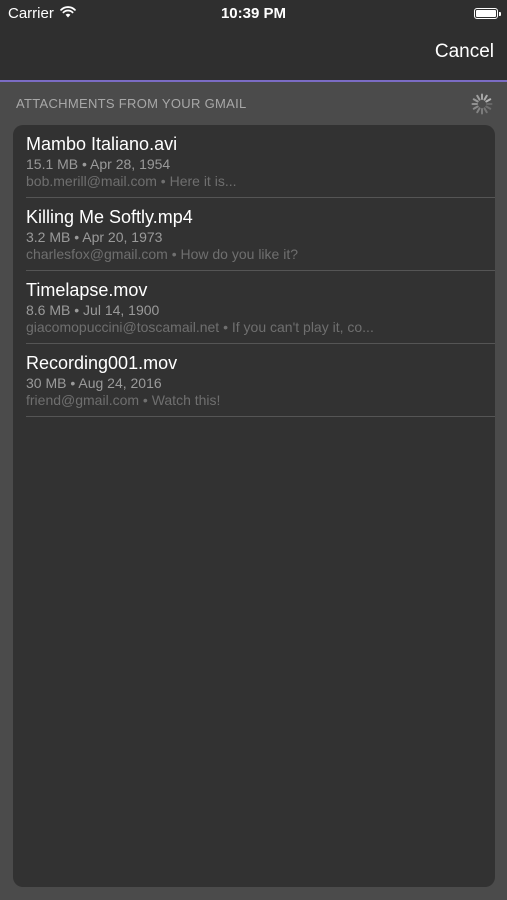  Describe the element at coordinates (87, 290) in the screenshot. I see `attachment-filename: Timelapse.mov` at that location.